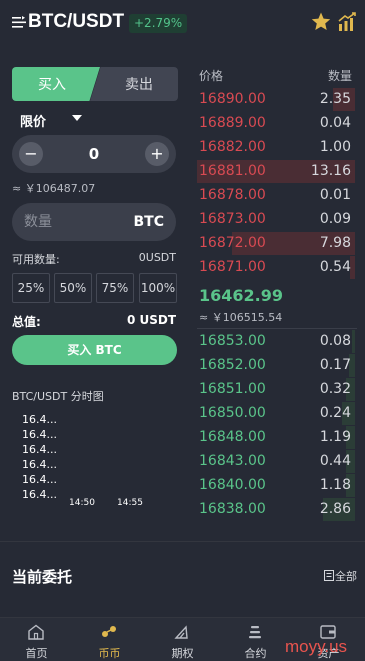 This screenshot has width=365, height=661. I want to click on order-quantity: 1.19, so click(335, 437).